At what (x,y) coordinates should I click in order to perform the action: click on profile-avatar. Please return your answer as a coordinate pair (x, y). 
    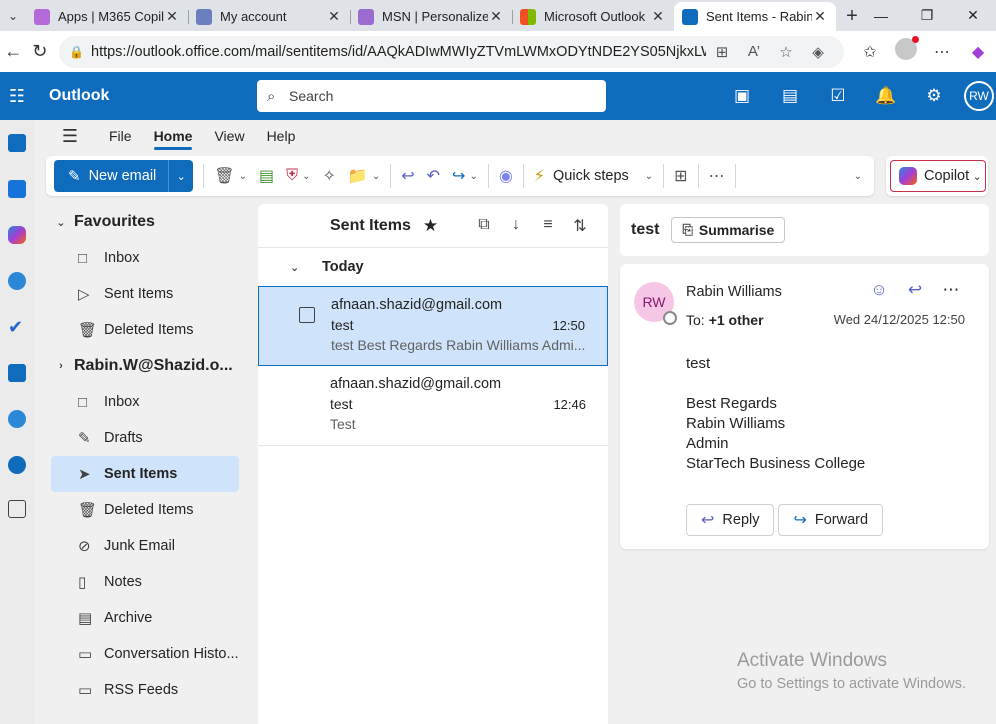
    Looking at the image, I should click on (906, 50).